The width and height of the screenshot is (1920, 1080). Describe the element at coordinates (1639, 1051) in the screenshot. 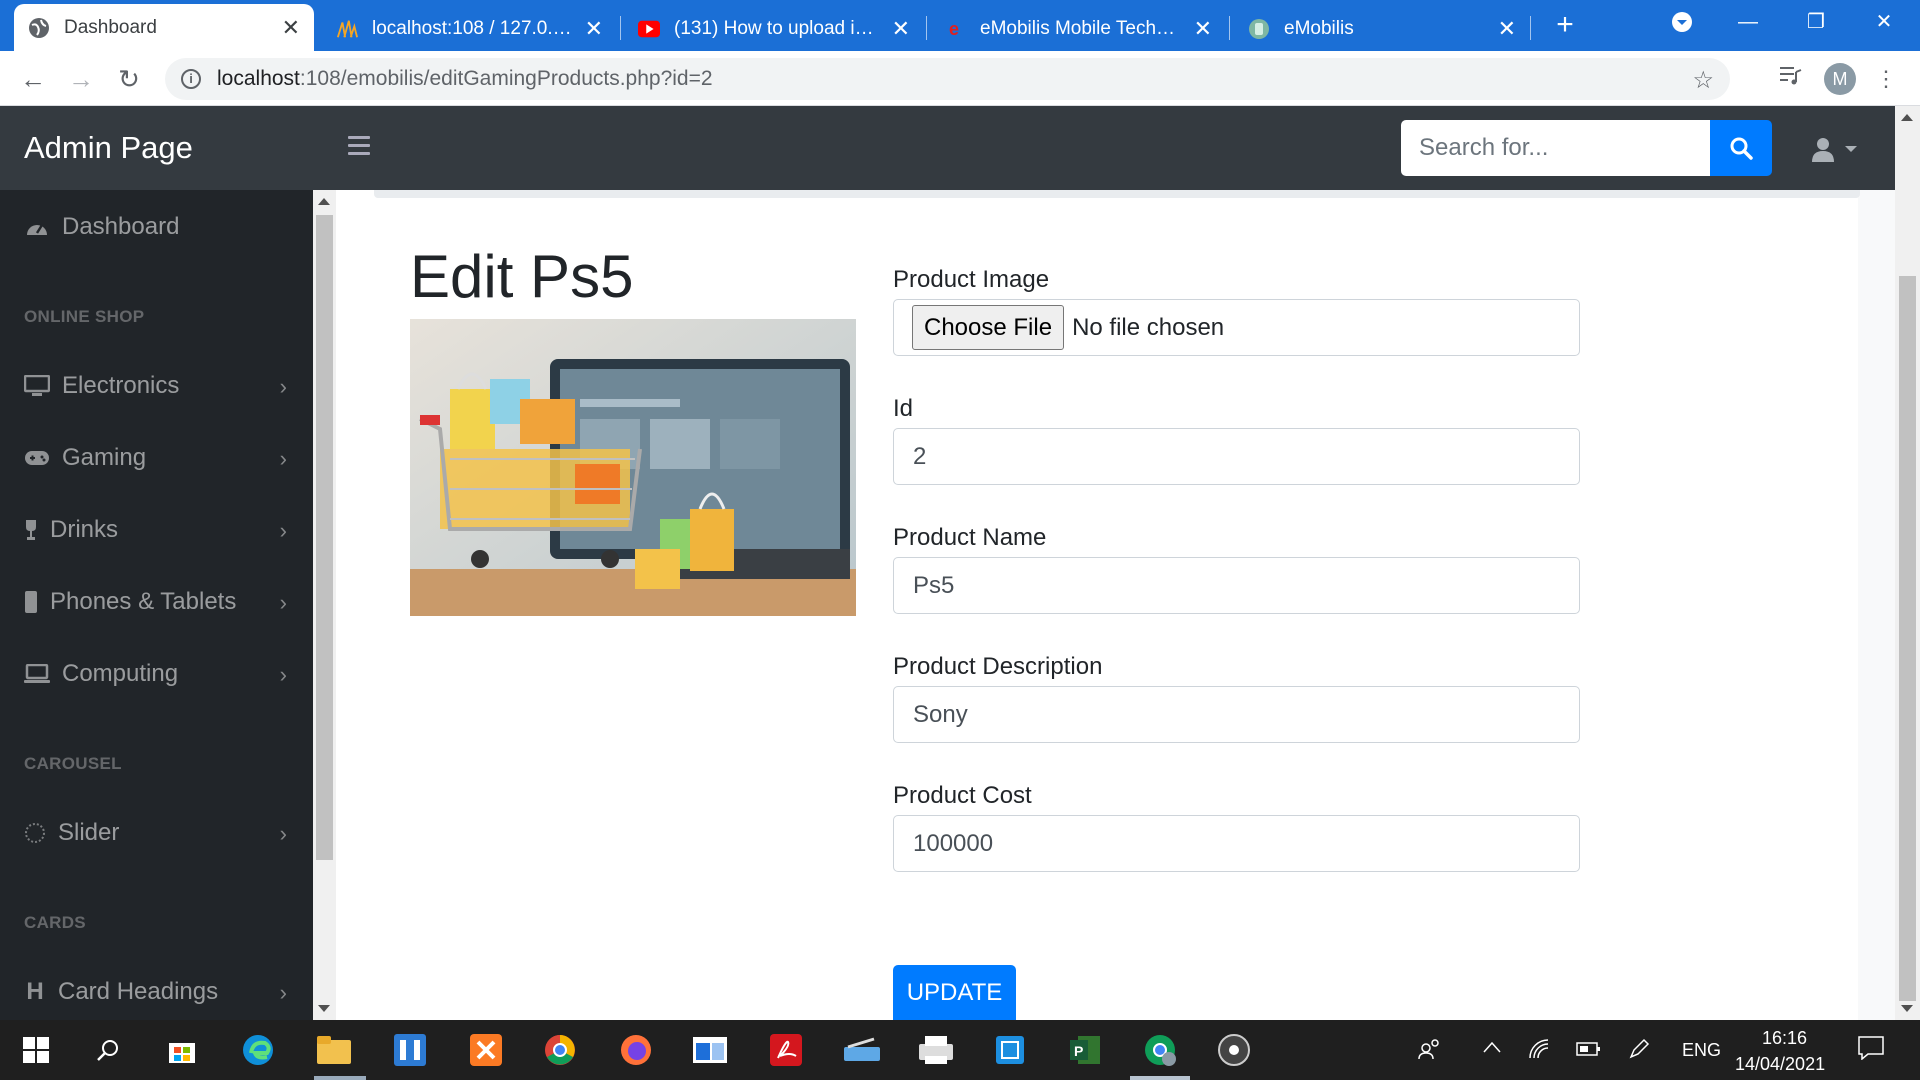

I see `pen-icon` at that location.